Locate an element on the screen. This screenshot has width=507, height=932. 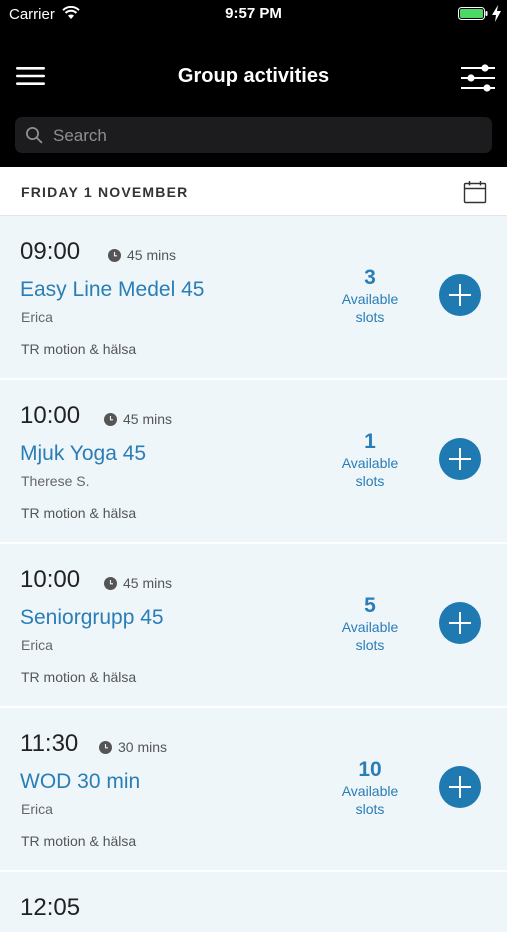
available-slots: 10 Available slots is located at coordinates (370, 788).